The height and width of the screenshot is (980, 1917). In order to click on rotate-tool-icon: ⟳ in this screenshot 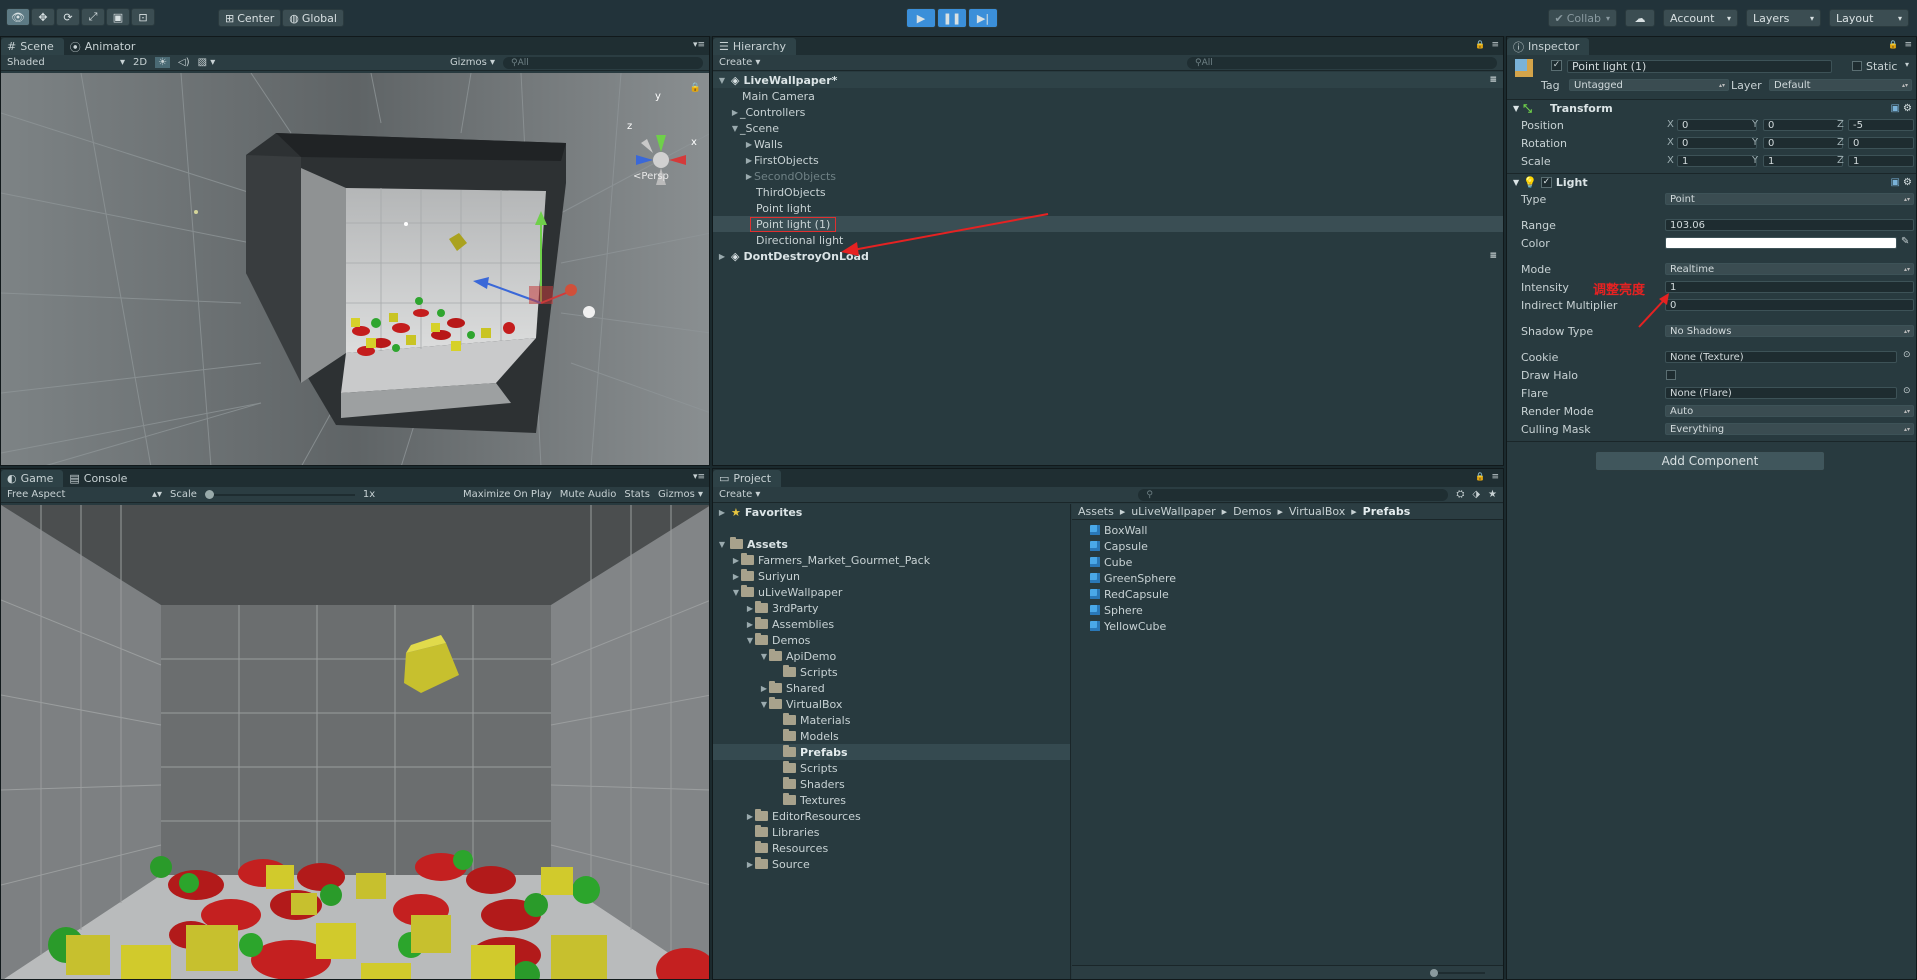, I will do `click(68, 17)`.